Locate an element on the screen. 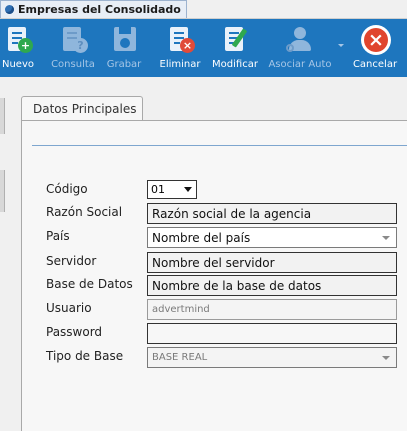 This screenshot has height=431, width=407. usuario-field: advertmind is located at coordinates (272, 309).